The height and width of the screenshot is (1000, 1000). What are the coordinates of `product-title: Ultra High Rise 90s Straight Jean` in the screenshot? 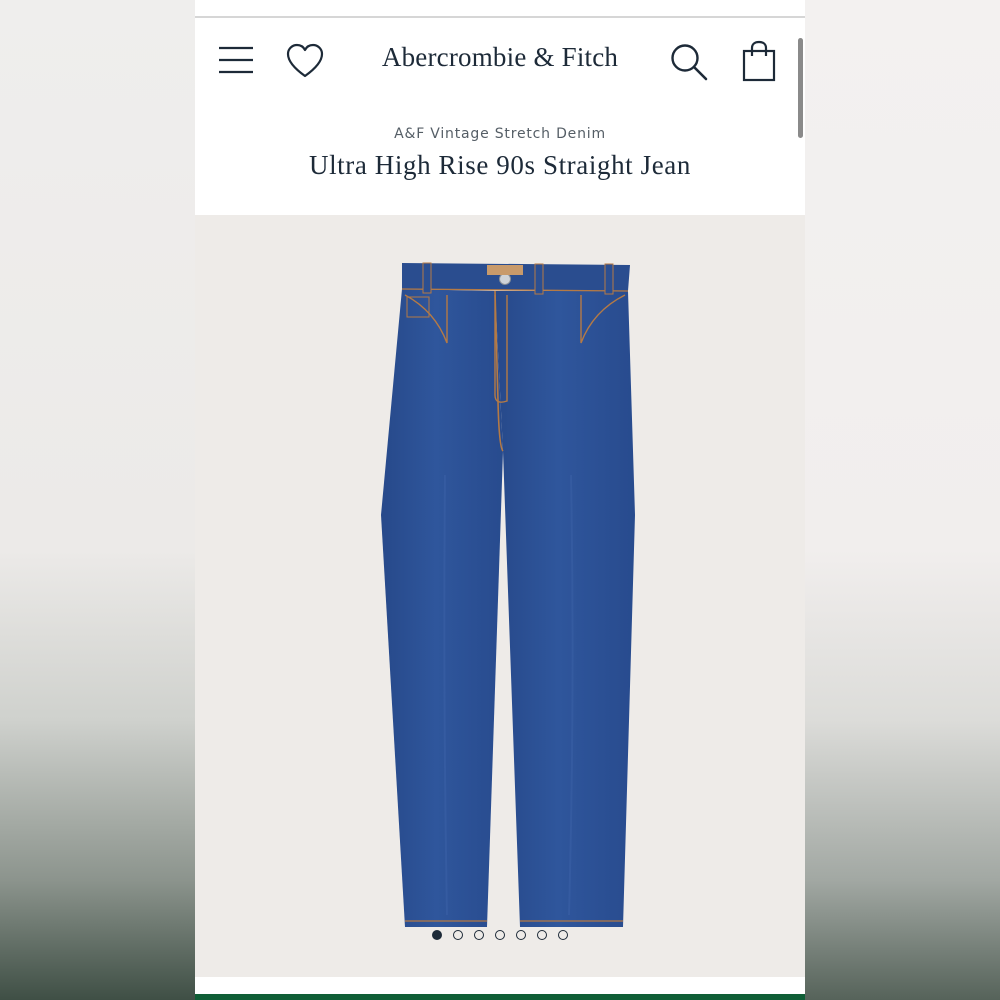 It's located at (499, 165).